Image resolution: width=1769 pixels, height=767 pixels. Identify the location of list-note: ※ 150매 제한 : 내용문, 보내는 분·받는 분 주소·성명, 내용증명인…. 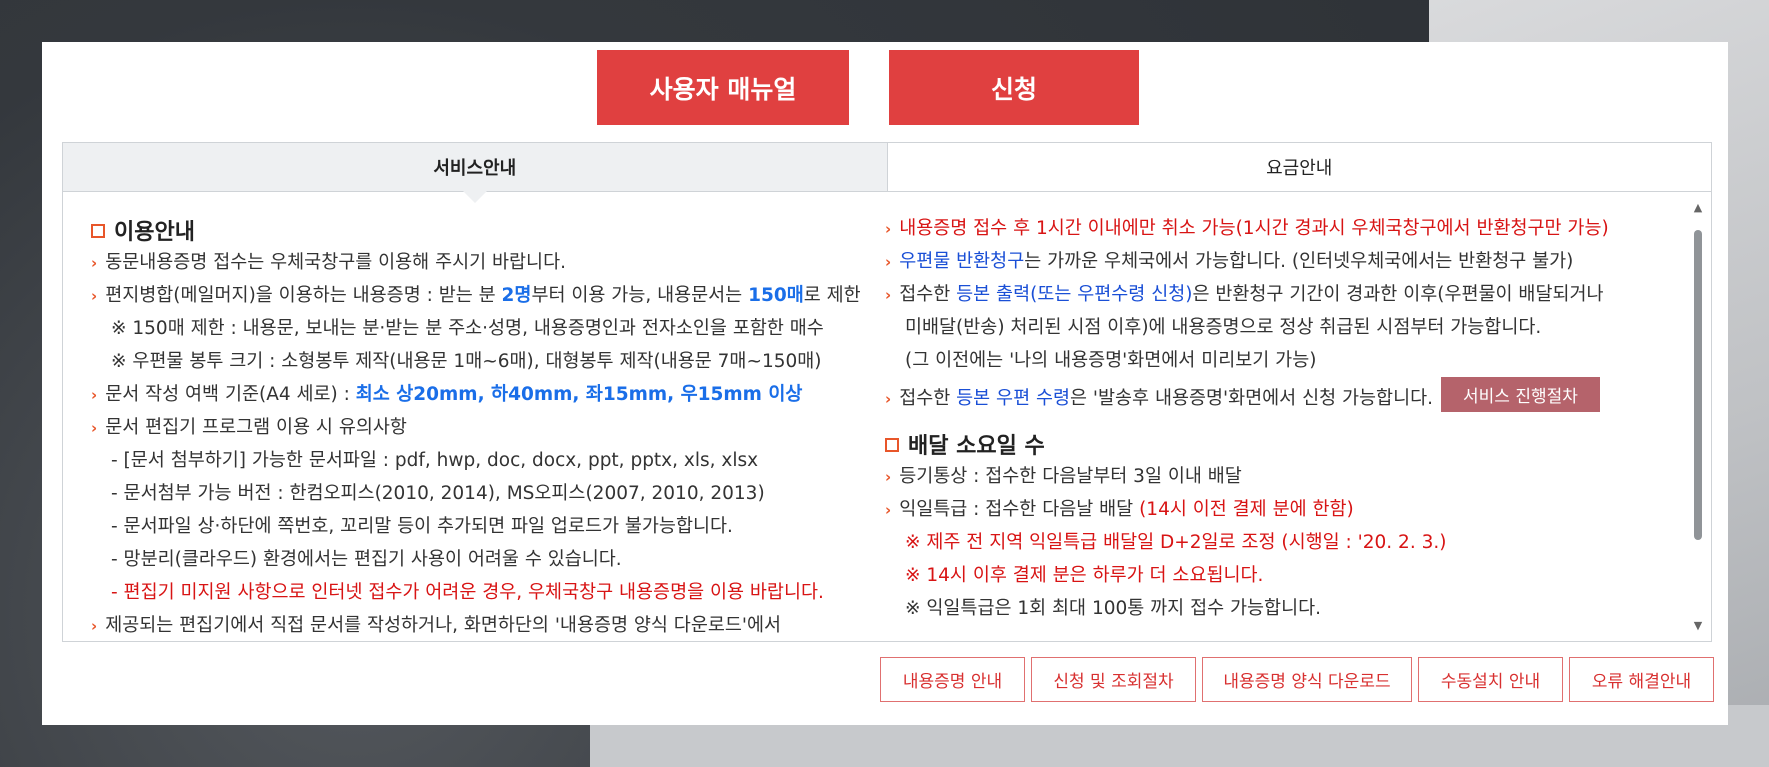
(467, 328).